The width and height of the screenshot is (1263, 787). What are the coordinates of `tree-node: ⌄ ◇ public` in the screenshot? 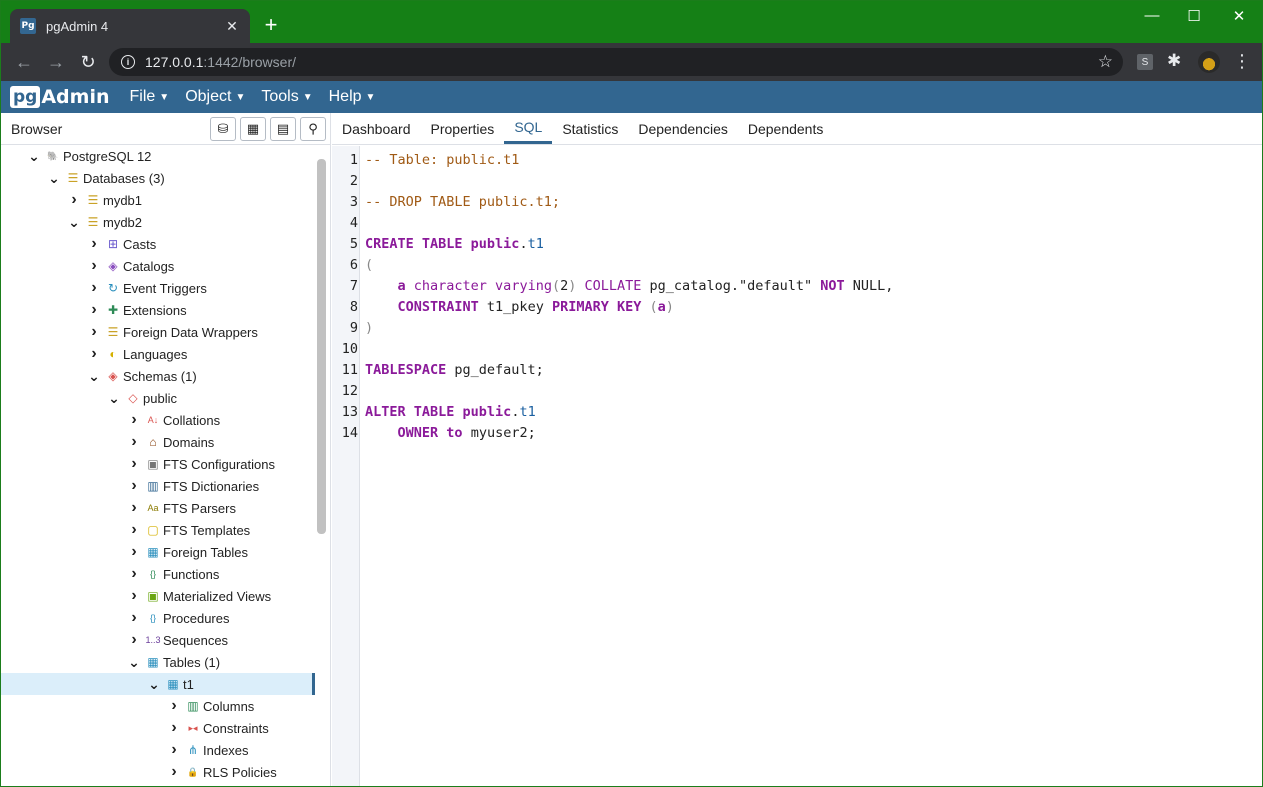 It's located at (158, 398).